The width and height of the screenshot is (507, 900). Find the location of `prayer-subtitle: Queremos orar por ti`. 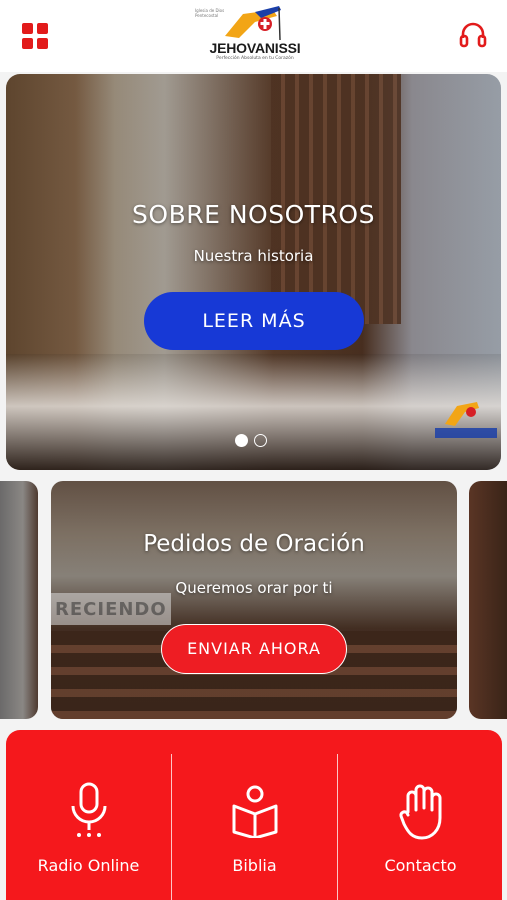

prayer-subtitle: Queremos orar por ti is located at coordinates (254, 588).